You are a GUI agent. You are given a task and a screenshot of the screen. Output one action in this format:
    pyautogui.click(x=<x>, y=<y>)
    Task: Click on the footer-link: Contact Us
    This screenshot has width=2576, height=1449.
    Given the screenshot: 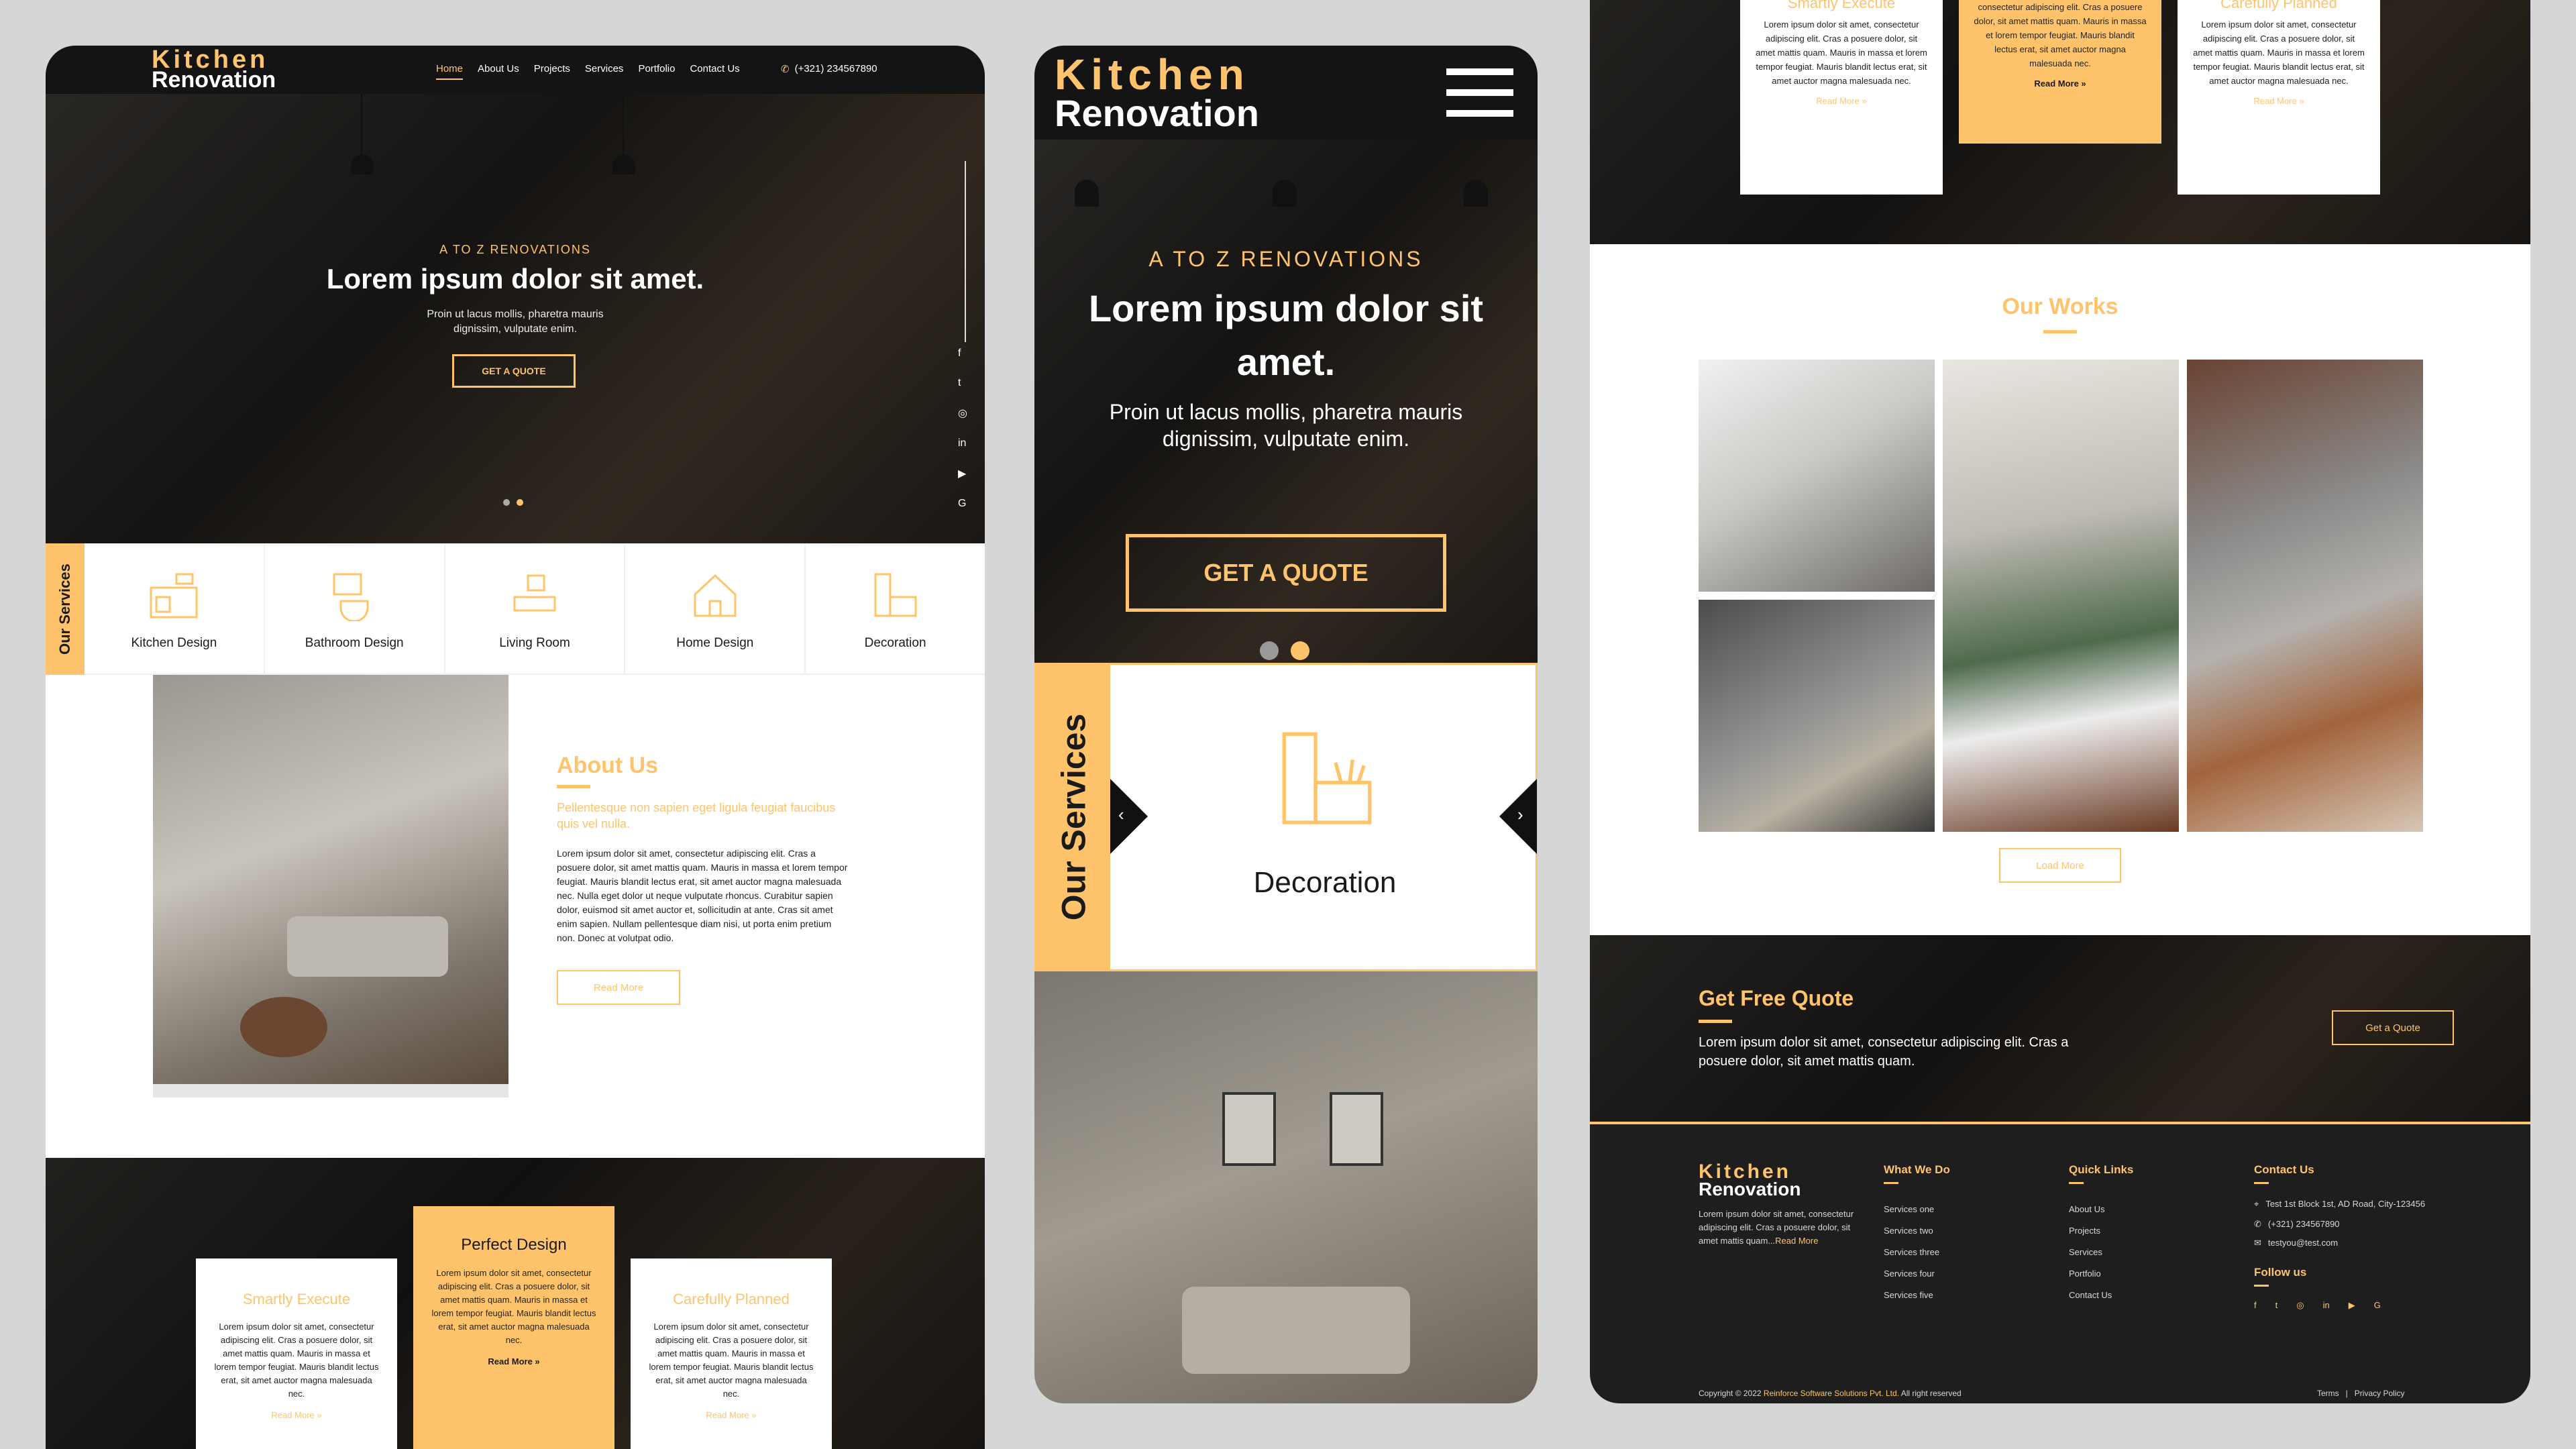 What is the action you would take?
    pyautogui.click(x=2101, y=1295)
    